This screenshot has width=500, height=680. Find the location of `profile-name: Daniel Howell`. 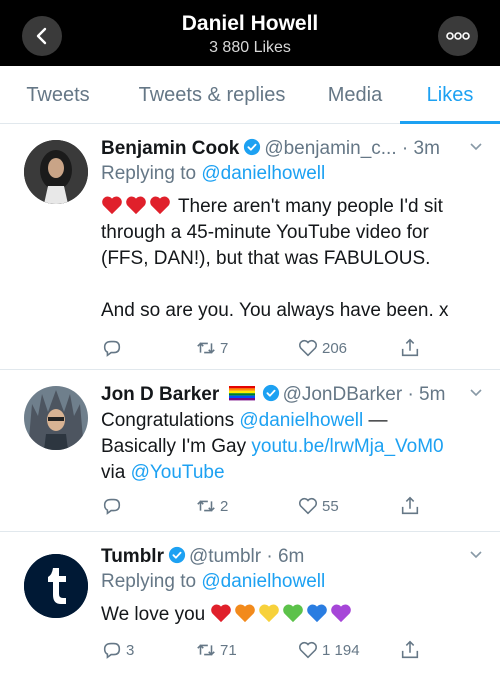

profile-name: Daniel Howell is located at coordinates (250, 23).